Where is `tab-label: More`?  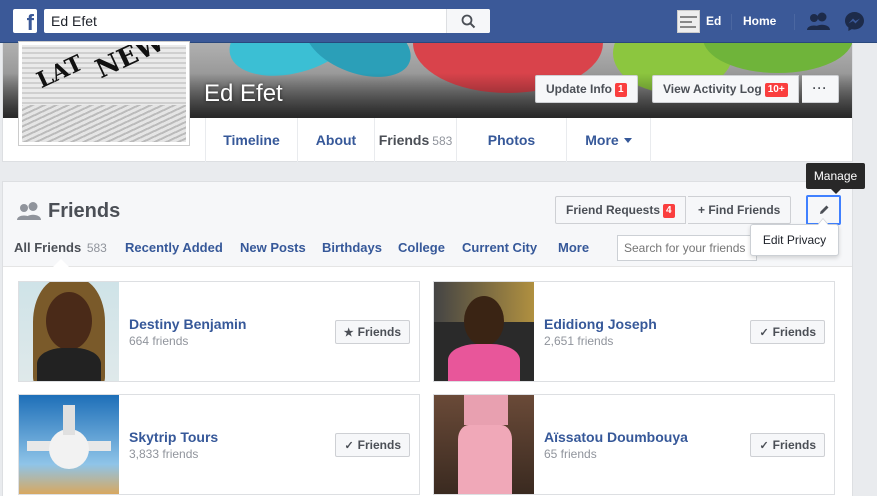 tab-label: More is located at coordinates (602, 140).